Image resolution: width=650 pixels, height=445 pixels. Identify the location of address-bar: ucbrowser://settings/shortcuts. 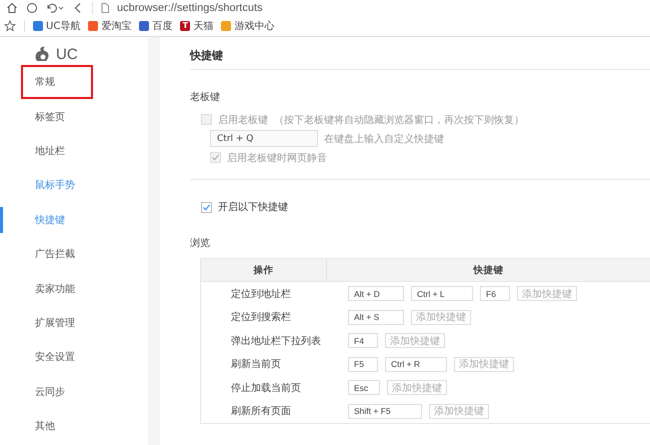
(190, 8).